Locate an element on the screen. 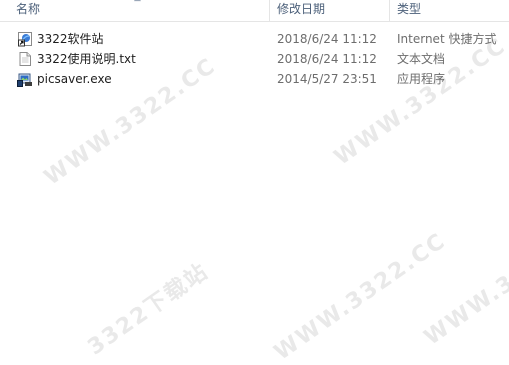  column-header-type: 类型 is located at coordinates (450, 10).